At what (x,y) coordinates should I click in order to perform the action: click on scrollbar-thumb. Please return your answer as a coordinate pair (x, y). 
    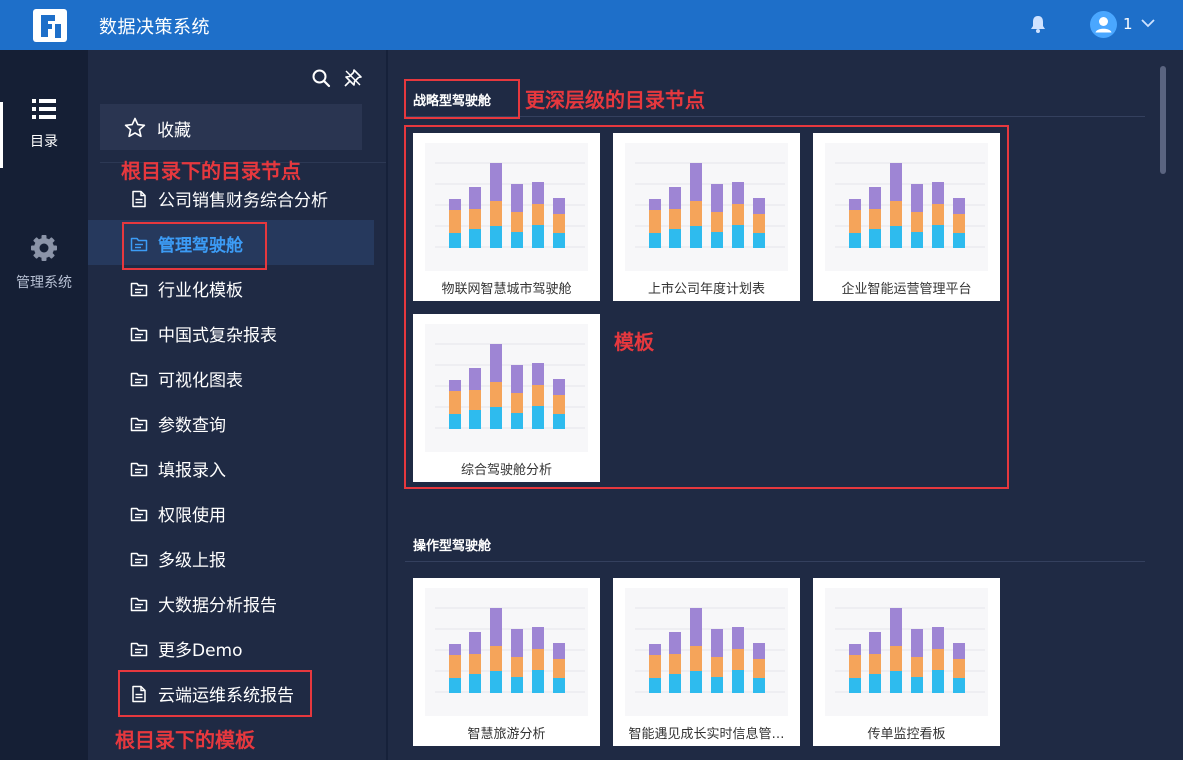
    Looking at the image, I should click on (1163, 120).